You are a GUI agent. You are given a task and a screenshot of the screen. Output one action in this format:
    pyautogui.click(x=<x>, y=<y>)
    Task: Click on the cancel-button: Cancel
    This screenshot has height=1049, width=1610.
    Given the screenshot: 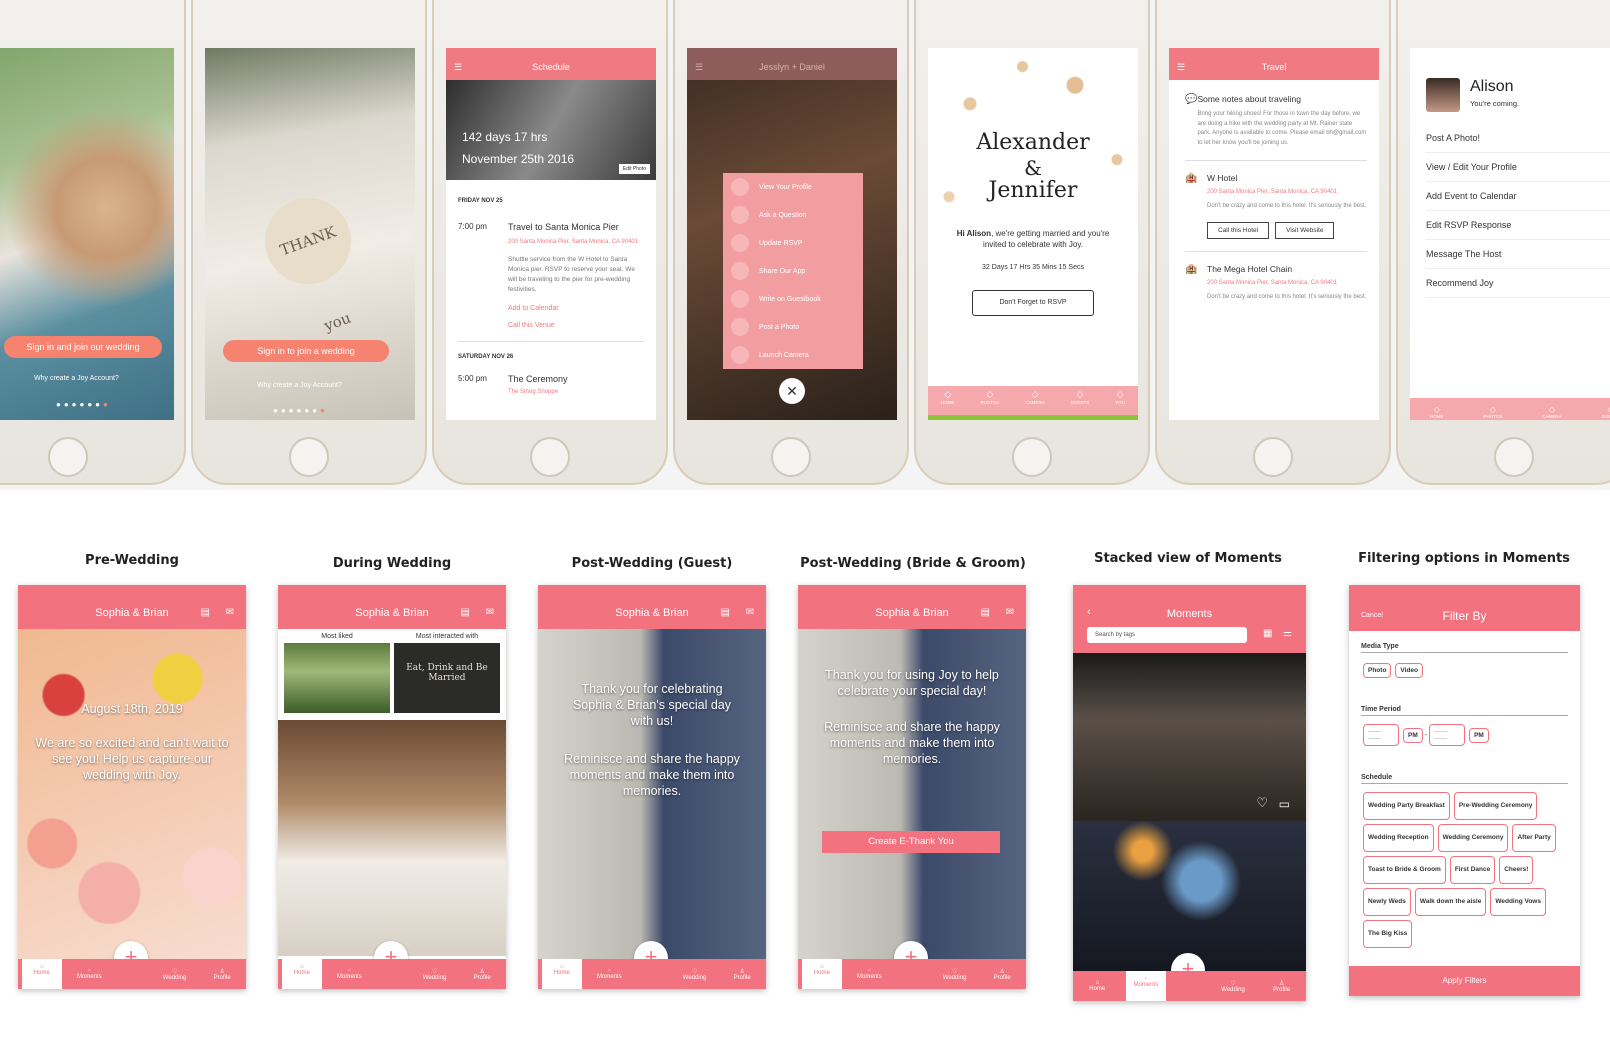 What is the action you would take?
    pyautogui.click(x=1372, y=616)
    